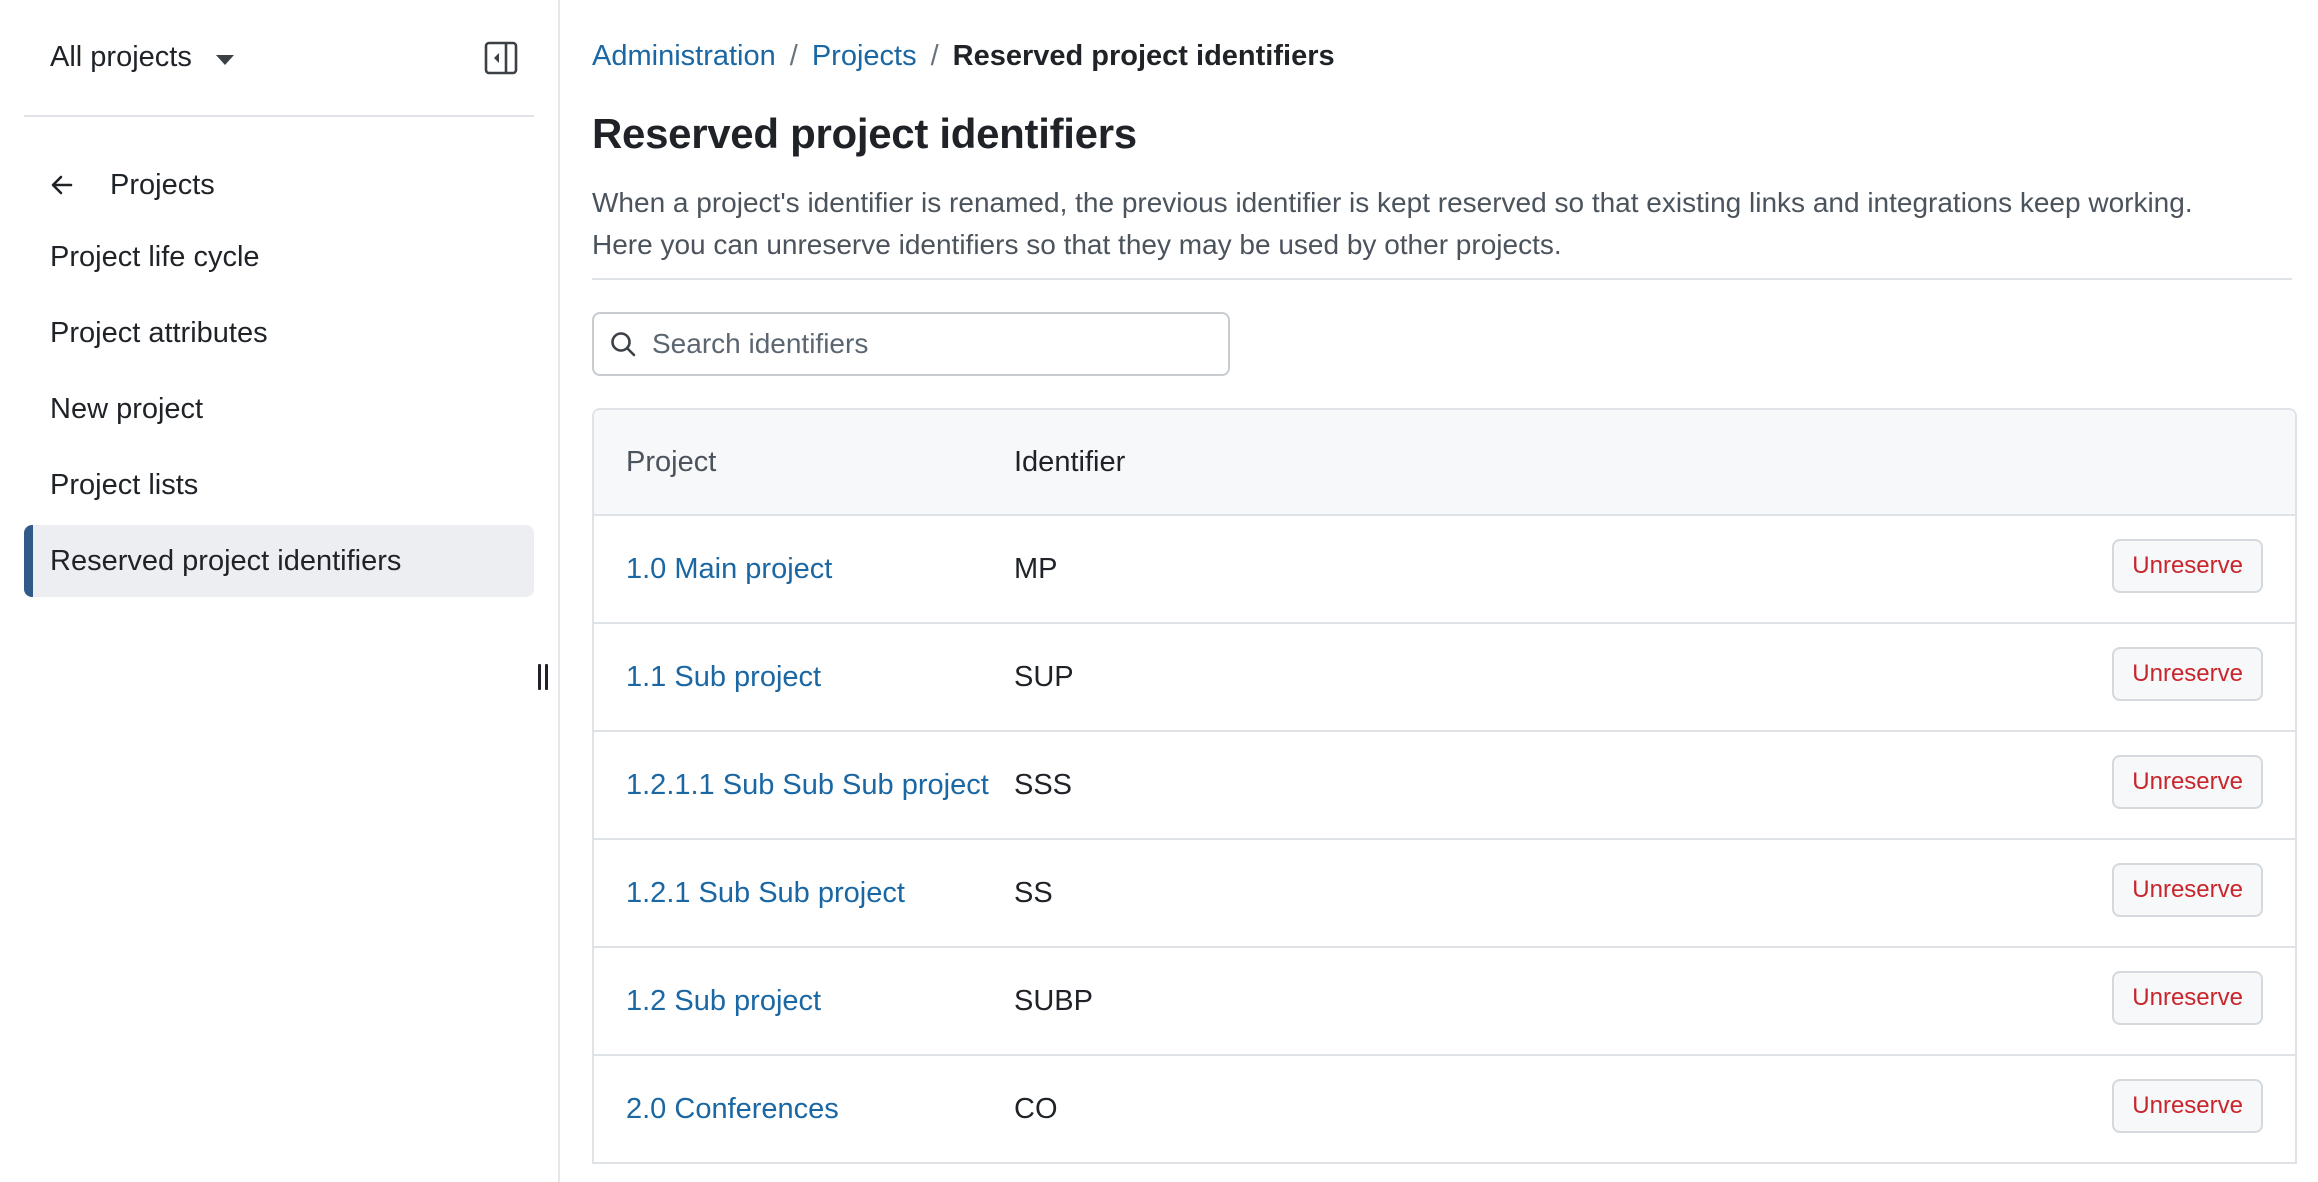 The width and height of the screenshot is (2318, 1182). I want to click on back-to-projects-link: Projects, so click(279, 185).